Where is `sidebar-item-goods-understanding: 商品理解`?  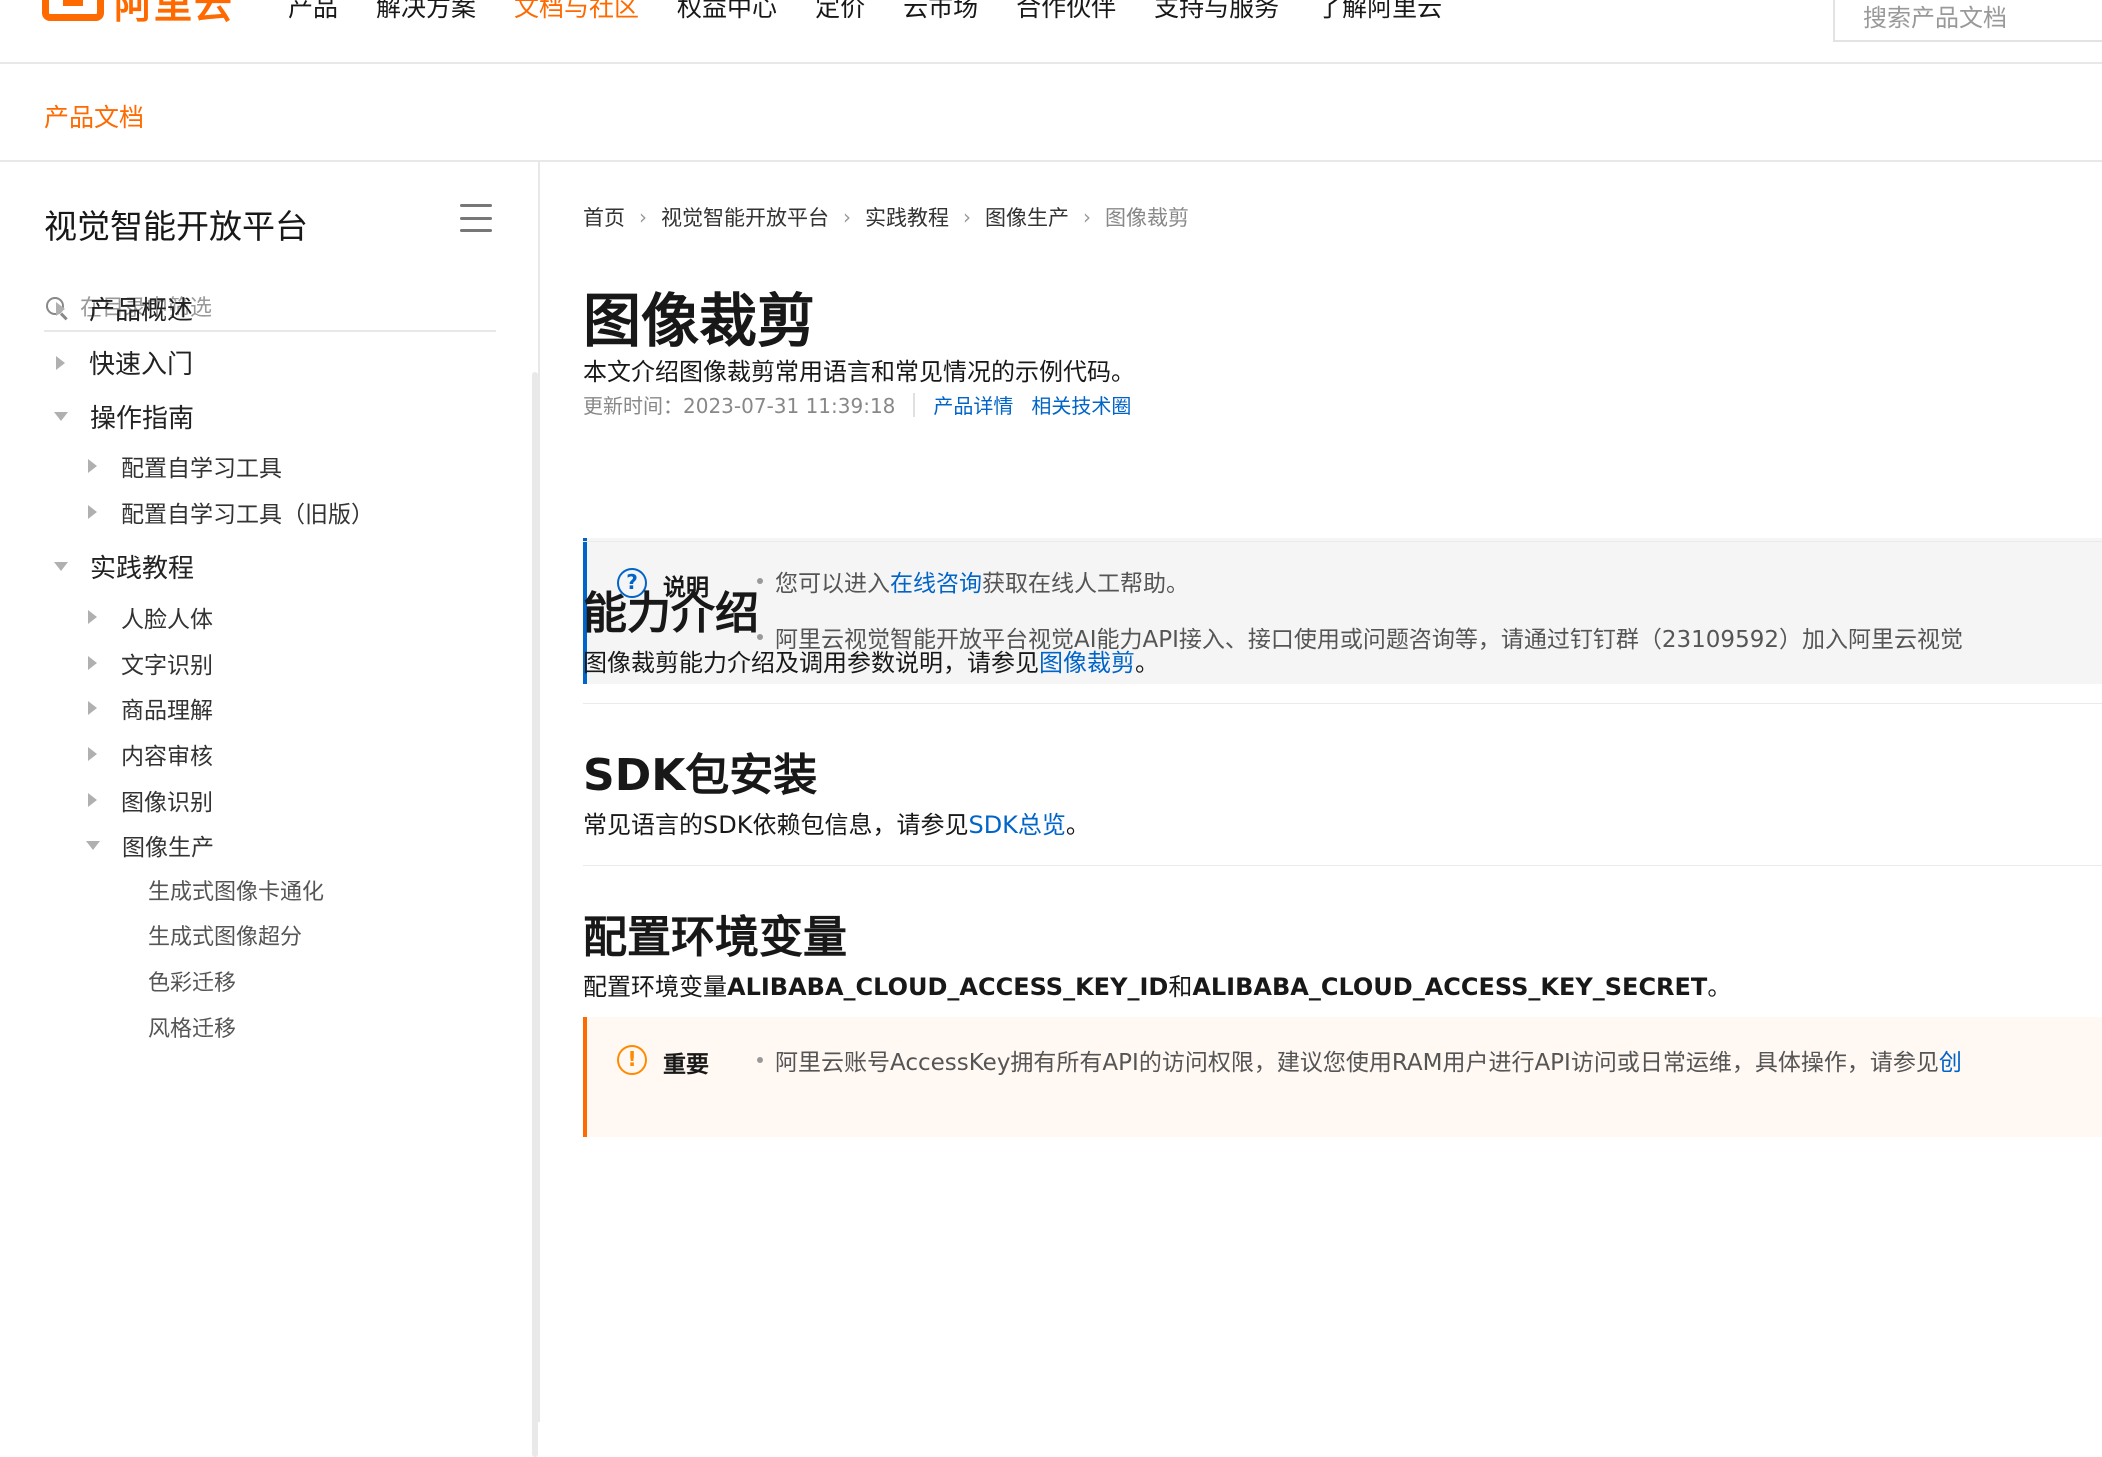
sidebar-item-goods-understanding: 商品理解 is located at coordinates (150, 708).